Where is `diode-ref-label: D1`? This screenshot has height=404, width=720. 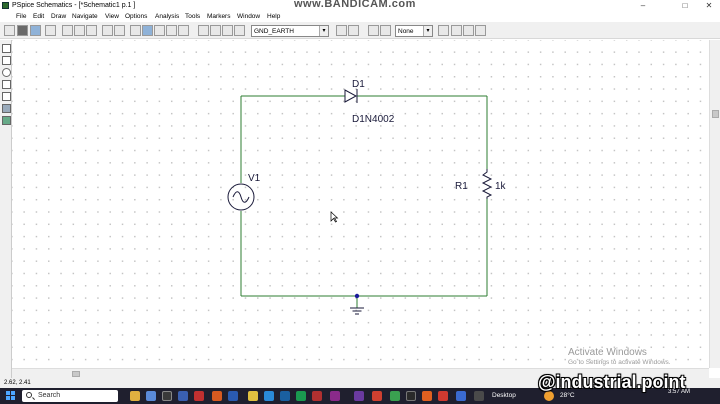 diode-ref-label: D1 is located at coordinates (358, 84).